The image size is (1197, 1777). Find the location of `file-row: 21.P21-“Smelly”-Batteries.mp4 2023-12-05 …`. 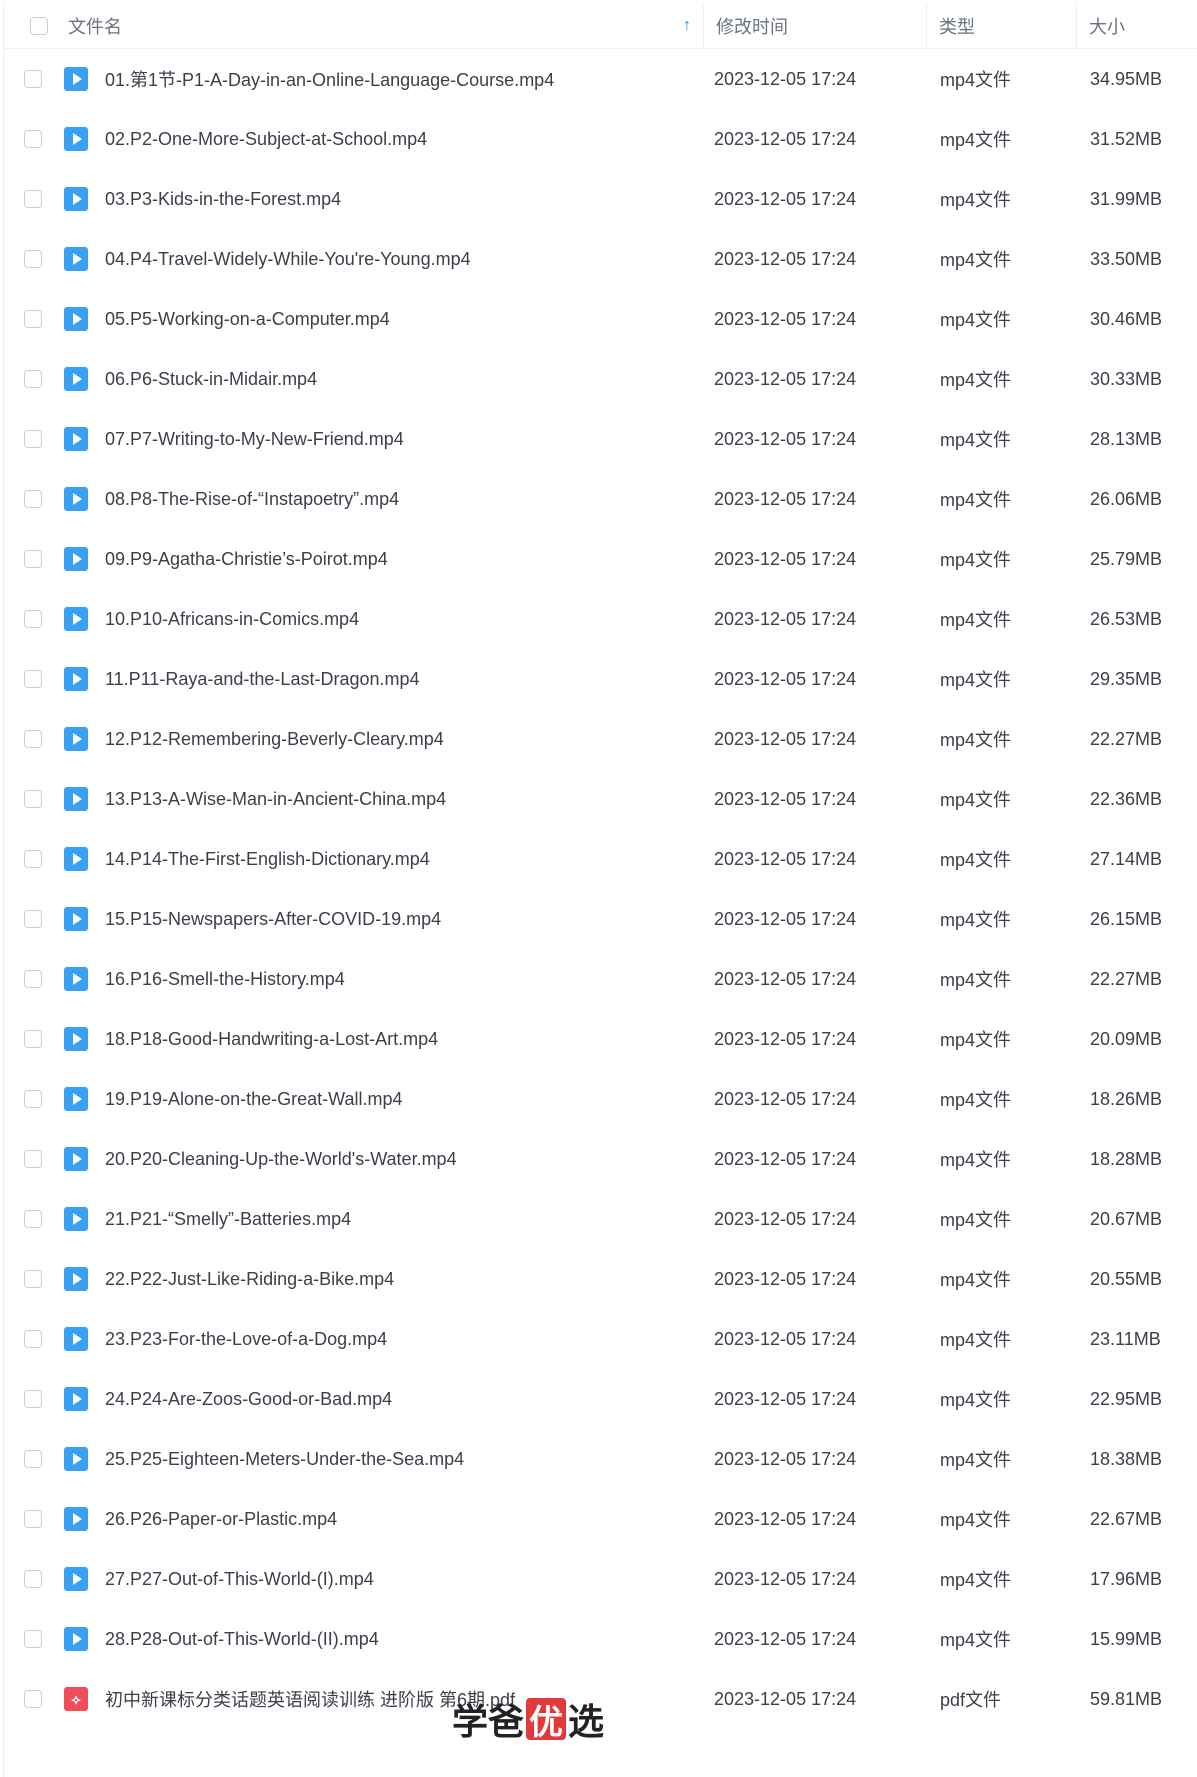

file-row: 21.P21-“Smelly”-Batteries.mp4 2023-12-05 … is located at coordinates (600, 1219).